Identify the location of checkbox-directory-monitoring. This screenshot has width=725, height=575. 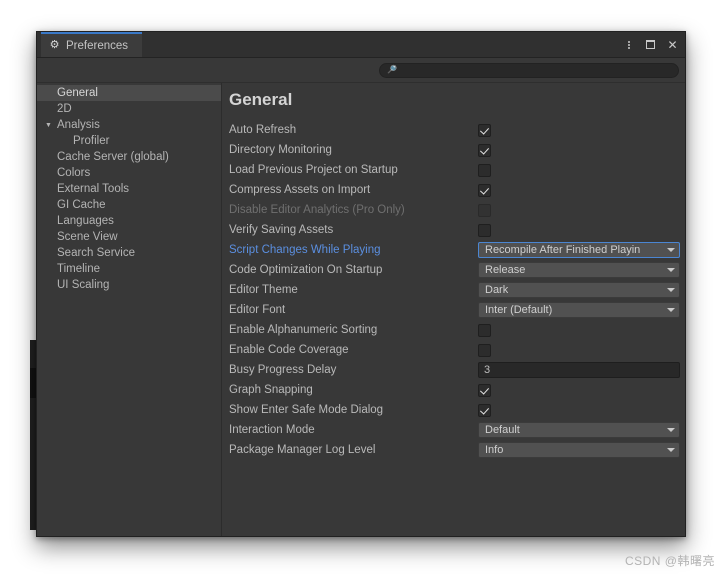
(484, 150).